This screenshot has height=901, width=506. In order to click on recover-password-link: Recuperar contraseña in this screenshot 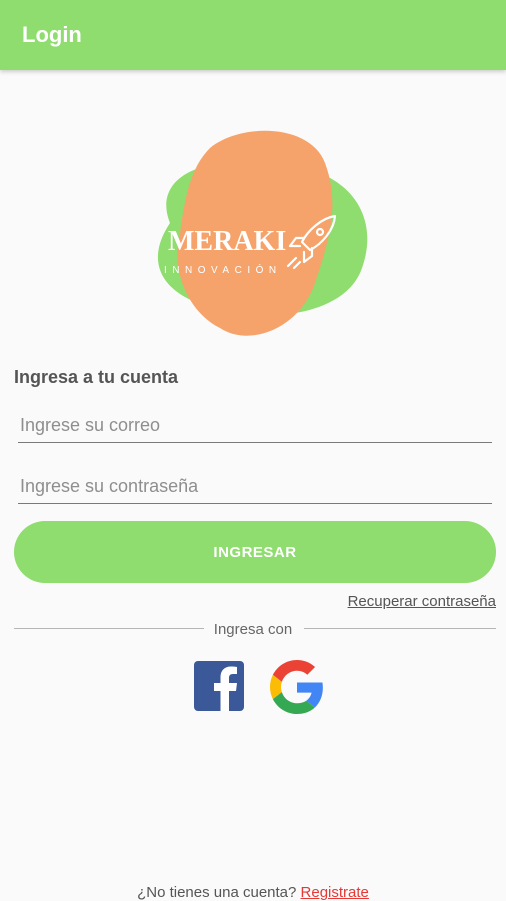, I will do `click(422, 601)`.